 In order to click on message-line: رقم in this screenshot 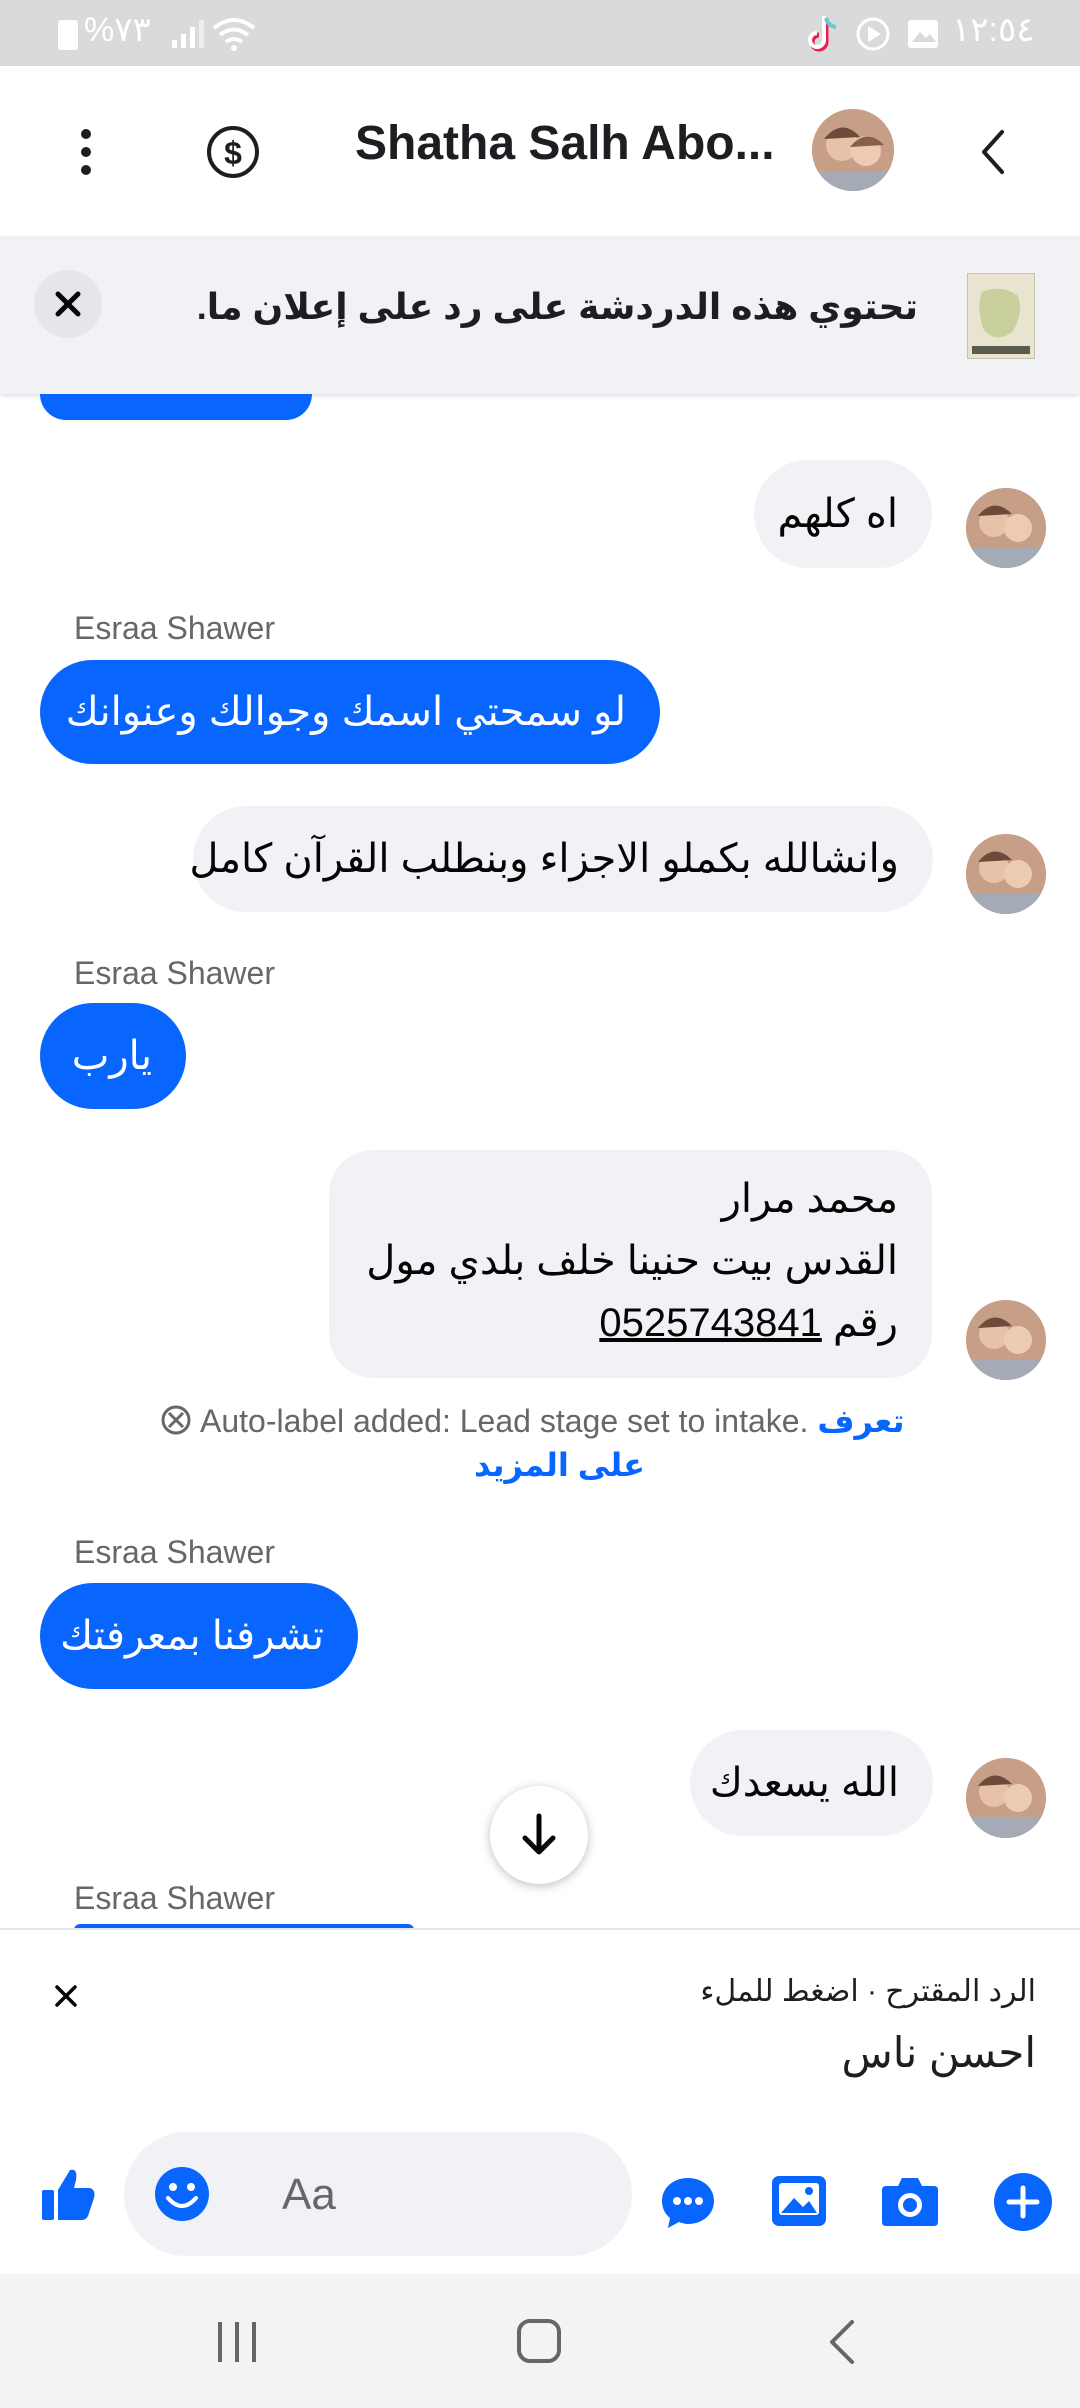, I will do `click(865, 1323)`.